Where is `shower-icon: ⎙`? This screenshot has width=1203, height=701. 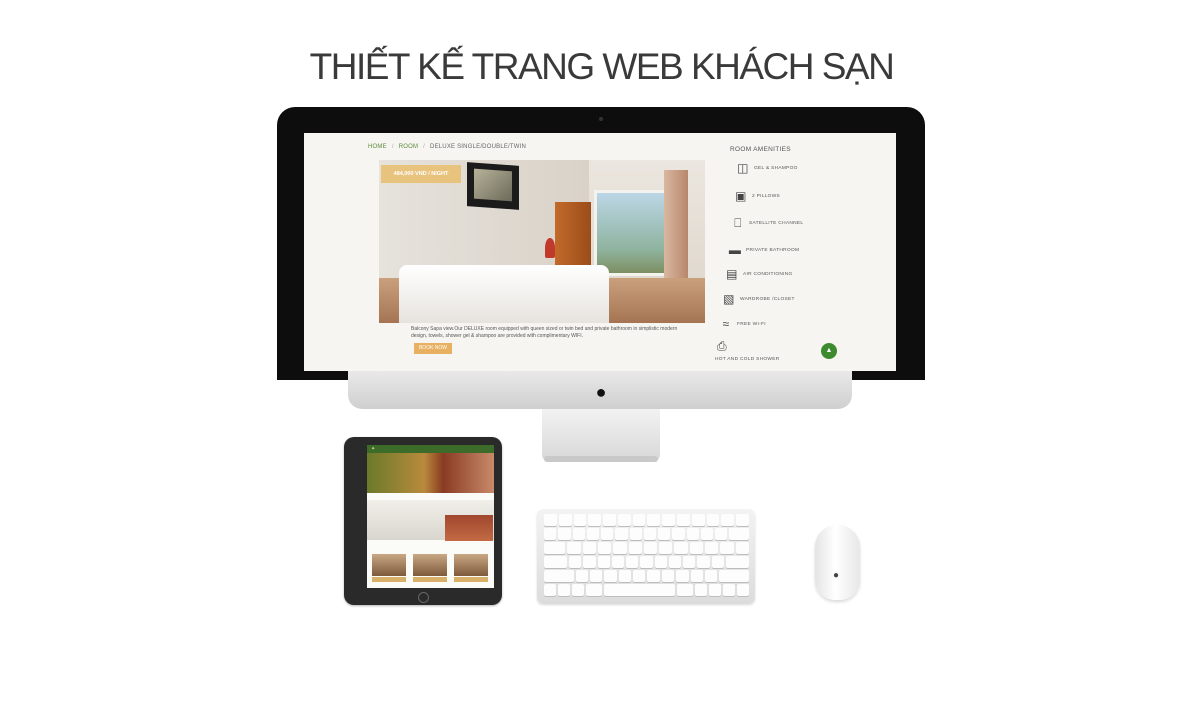
shower-icon: ⎙ is located at coordinates (722, 346).